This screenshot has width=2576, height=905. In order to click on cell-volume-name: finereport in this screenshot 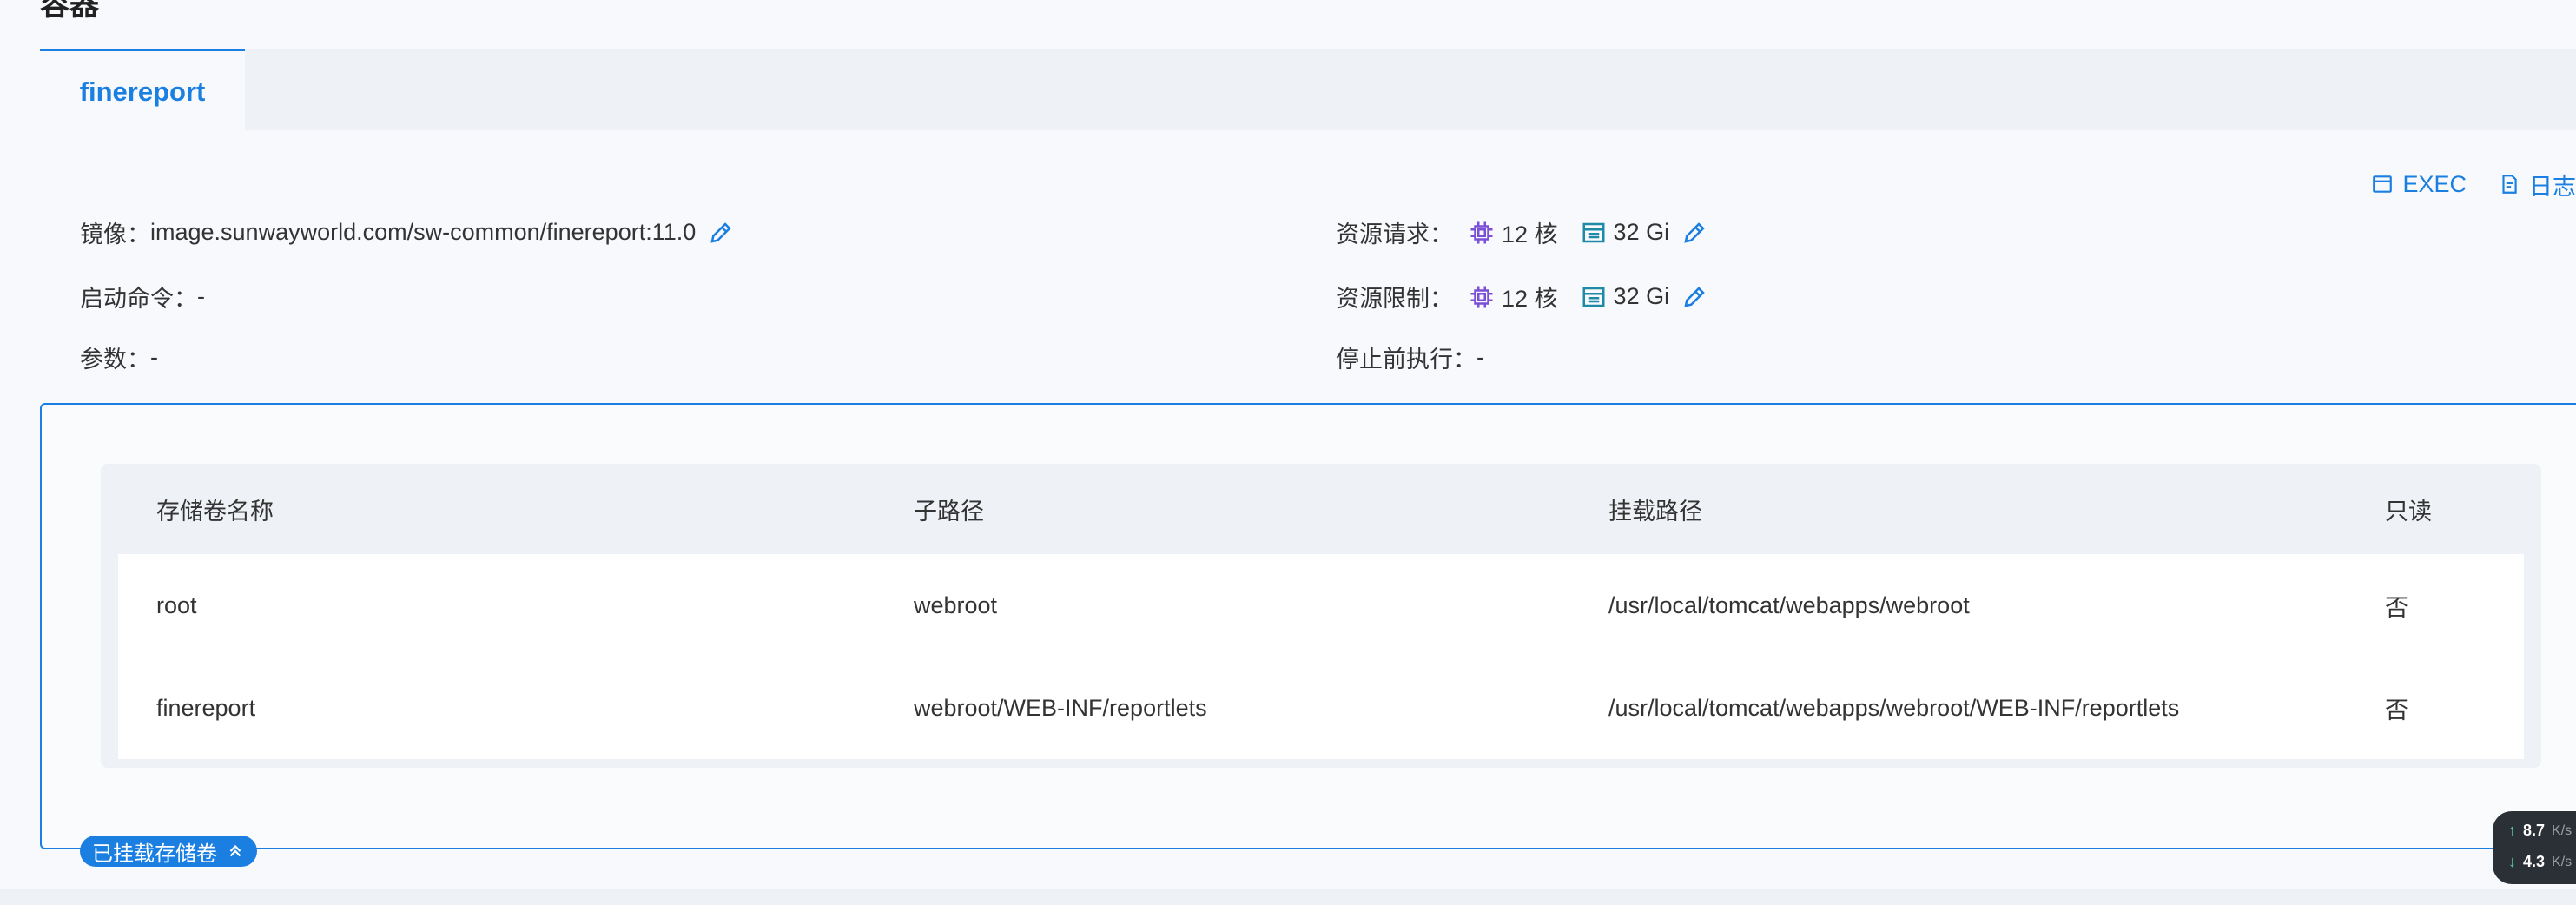, I will do `click(206, 707)`.